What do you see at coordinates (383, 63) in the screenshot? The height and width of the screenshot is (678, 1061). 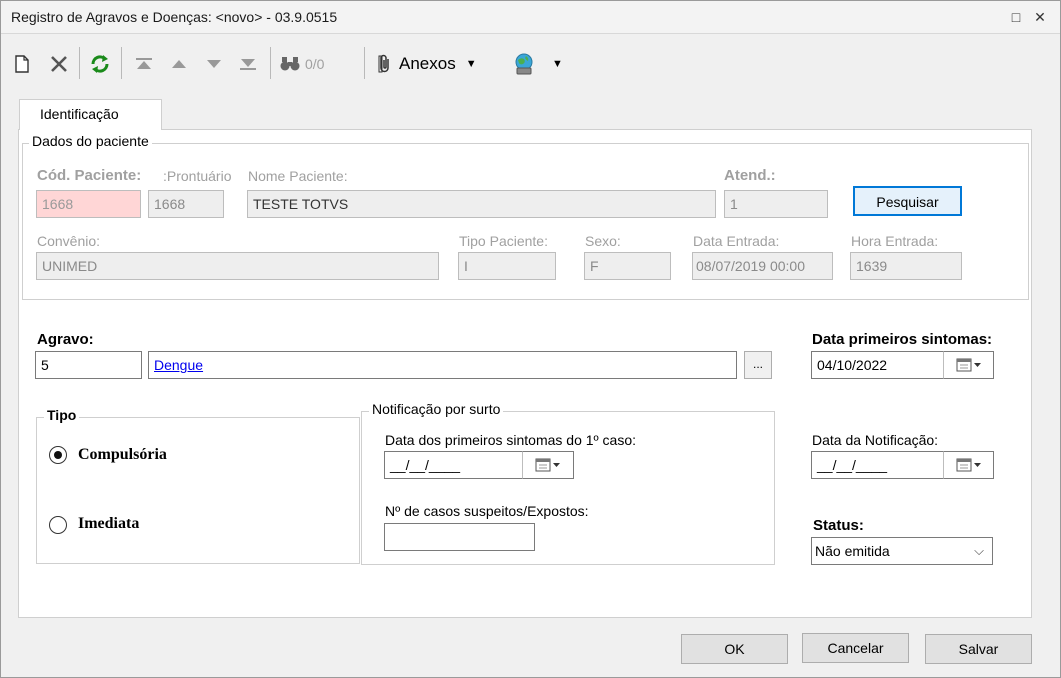 I see `paperclip-icon` at bounding box center [383, 63].